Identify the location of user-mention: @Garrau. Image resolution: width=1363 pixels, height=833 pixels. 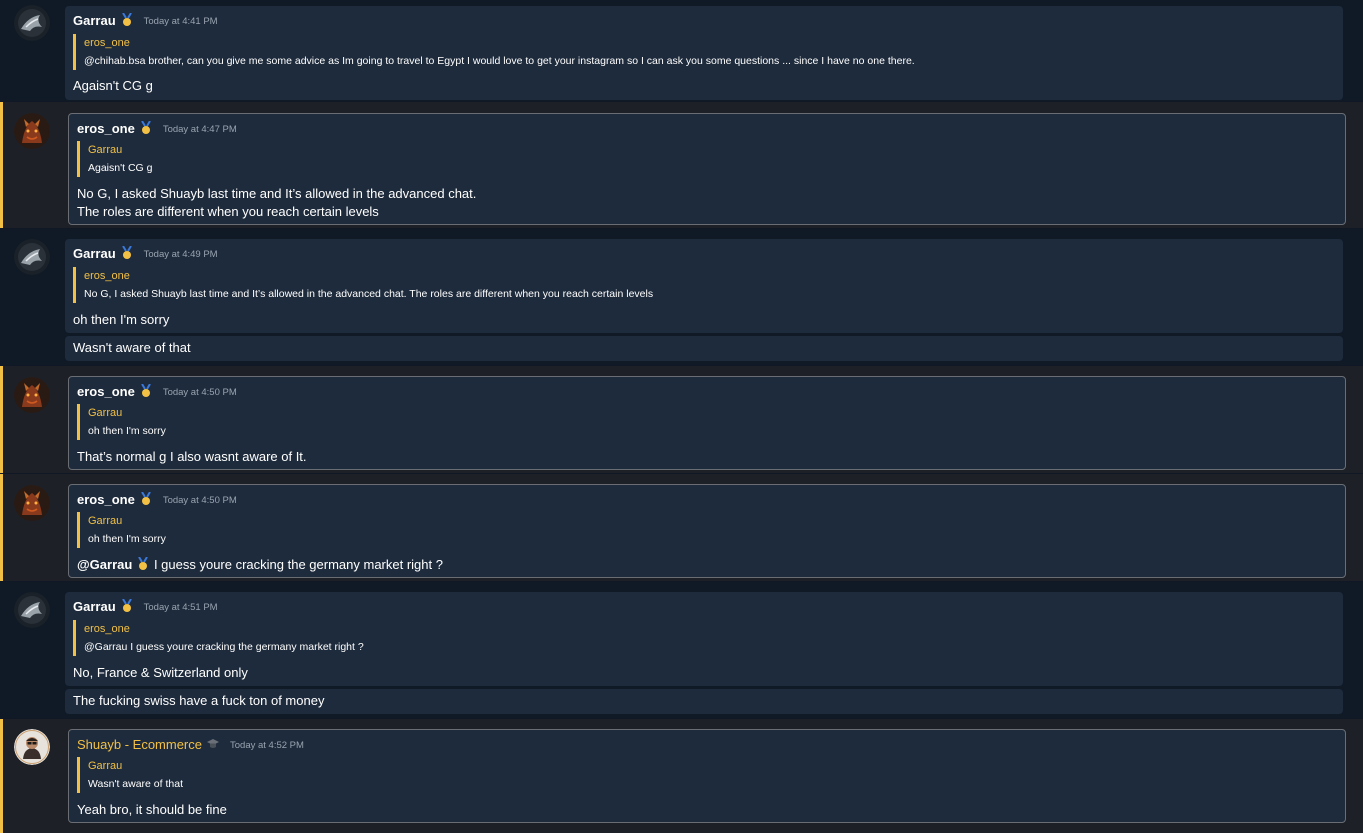
(104, 564).